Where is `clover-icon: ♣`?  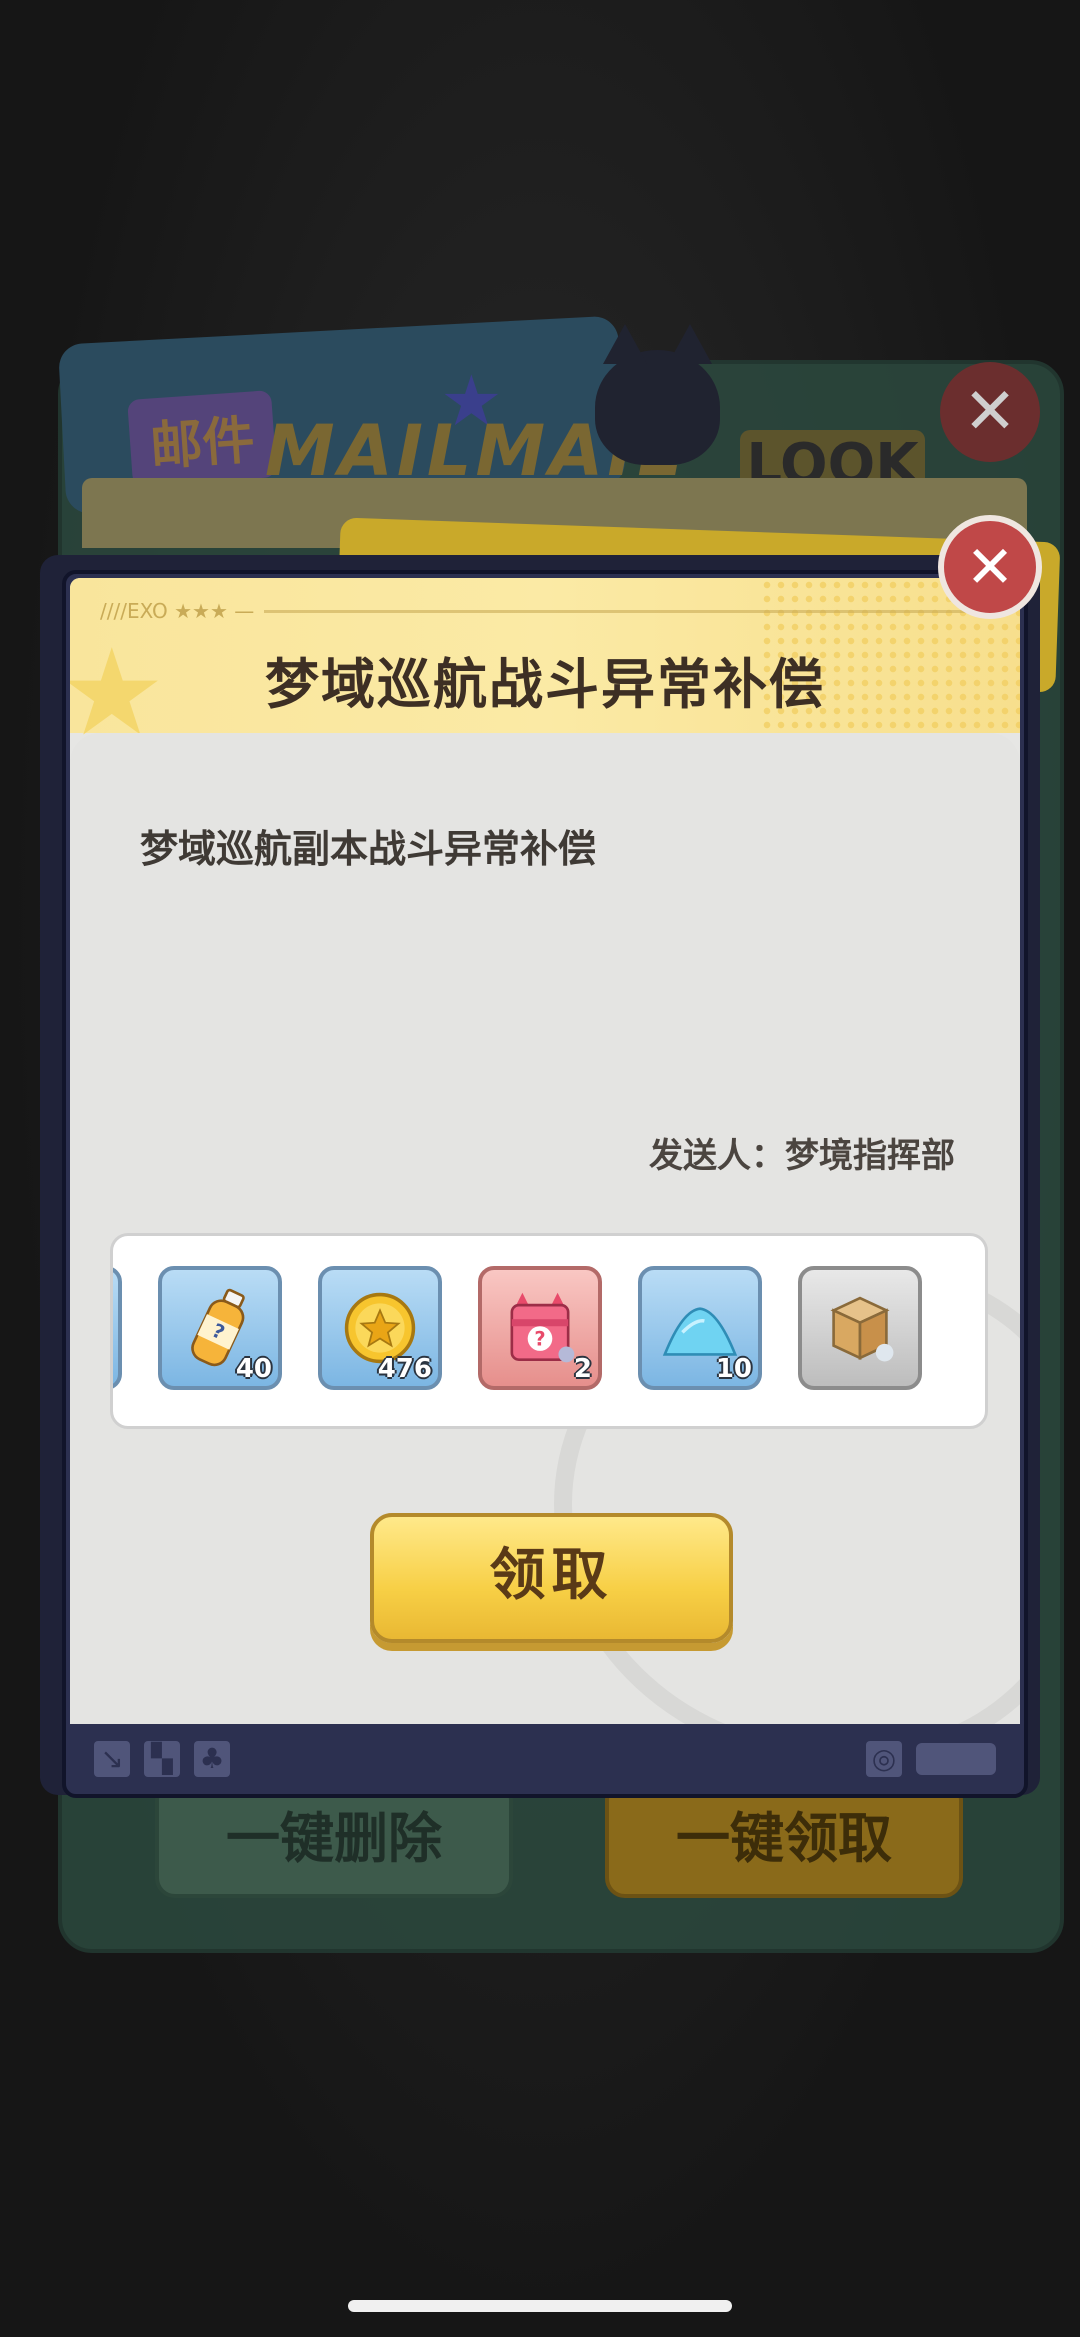 clover-icon: ♣ is located at coordinates (212, 1759).